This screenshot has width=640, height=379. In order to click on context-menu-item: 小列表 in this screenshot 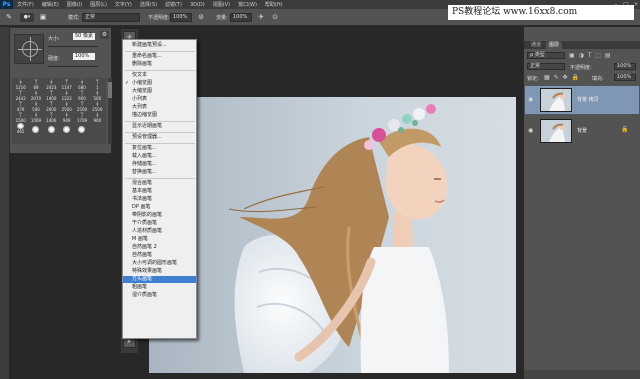, I will do `click(159, 99)`.